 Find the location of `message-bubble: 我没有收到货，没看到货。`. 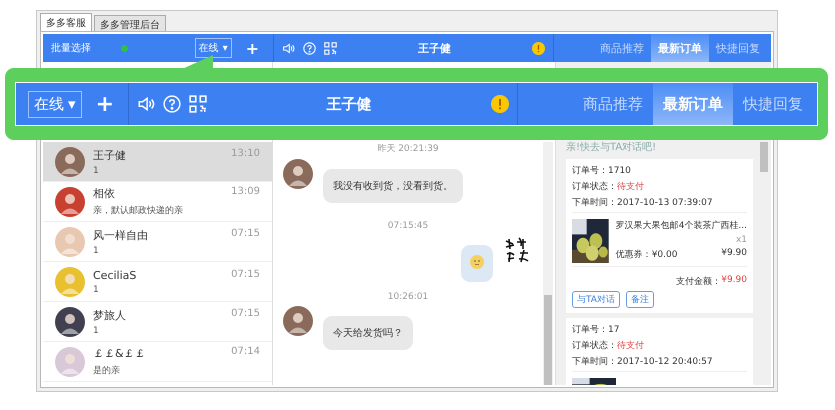

message-bubble: 我没有收到货，没看到货。 is located at coordinates (393, 186).